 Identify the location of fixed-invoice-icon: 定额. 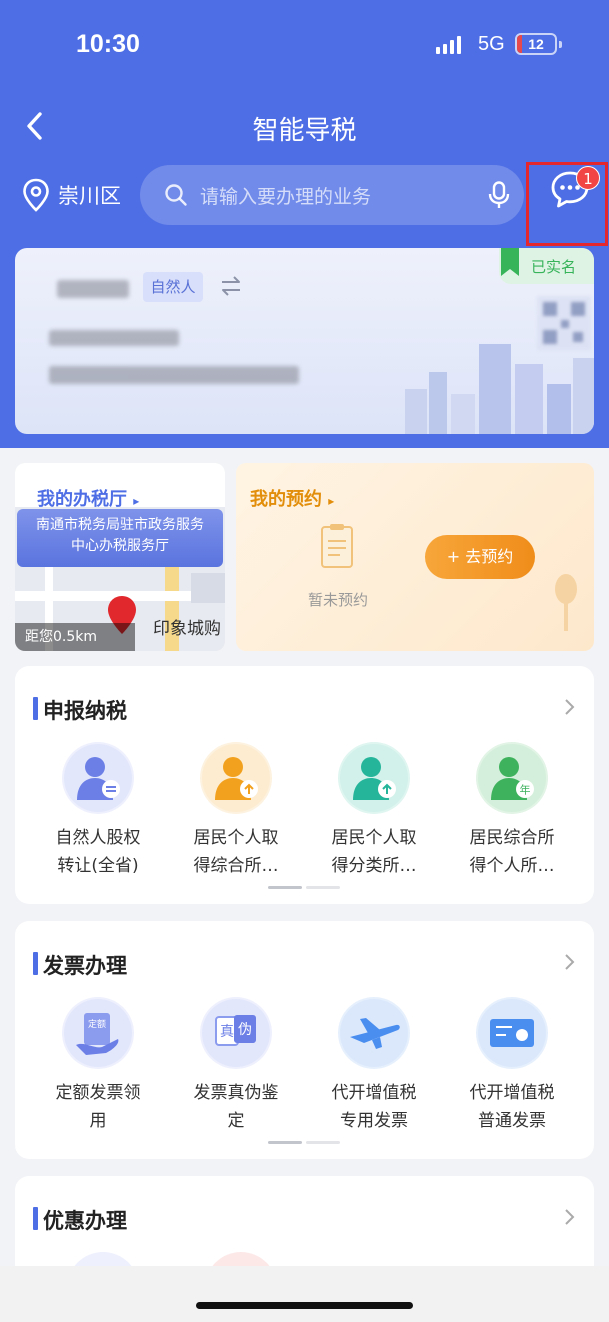
(98, 1033).